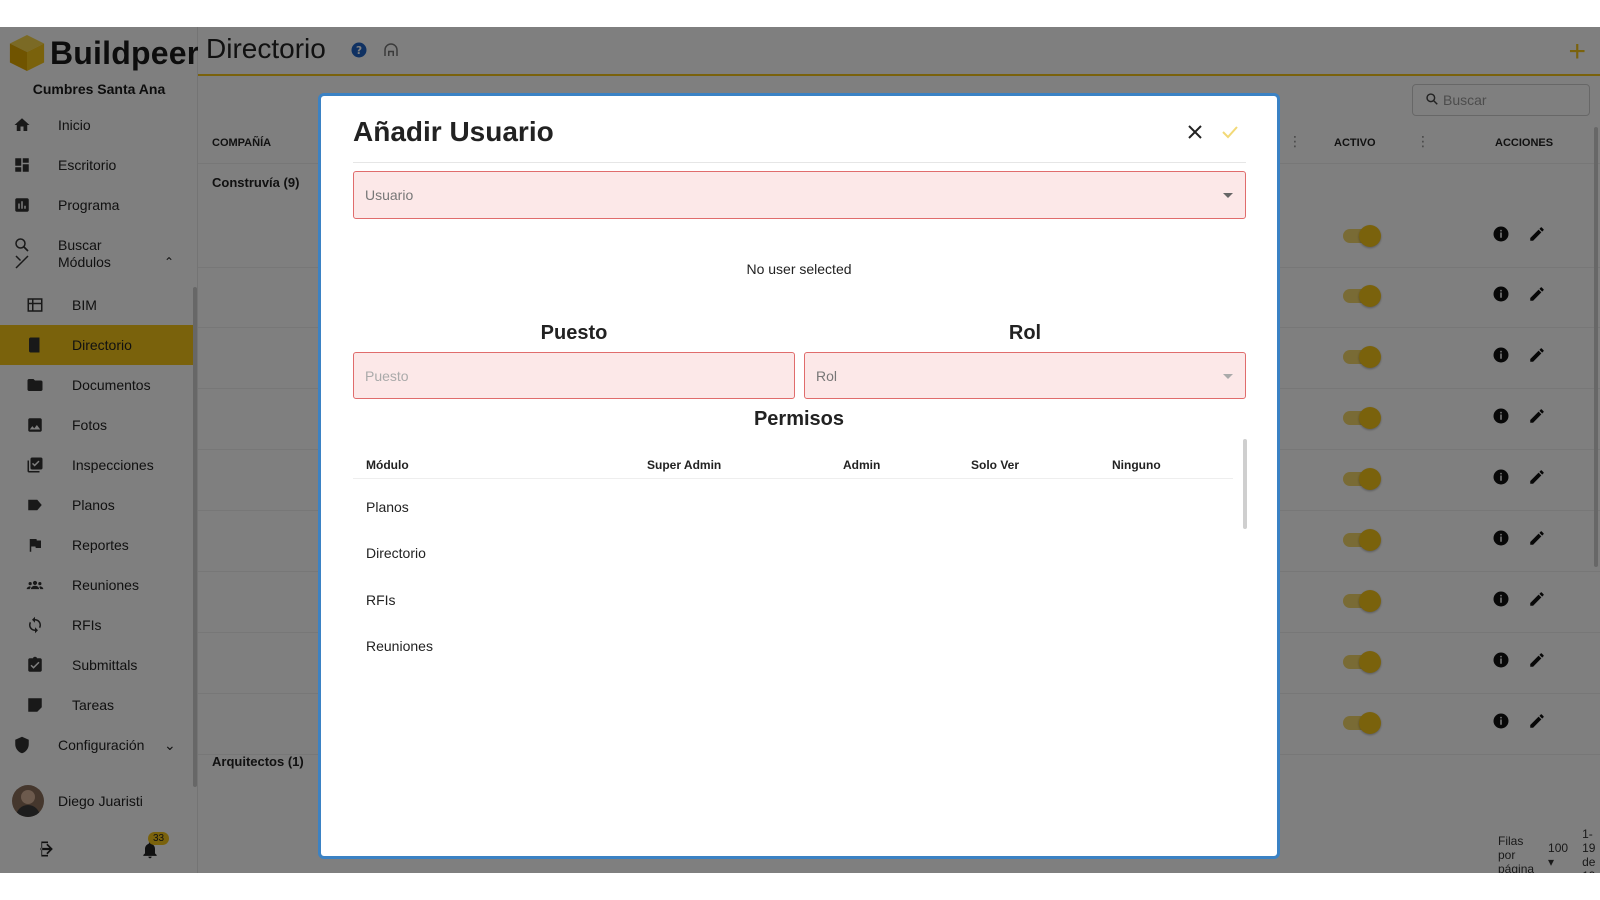 The width and height of the screenshot is (1600, 900). I want to click on user-select-placeholder: Usuario, so click(389, 195).